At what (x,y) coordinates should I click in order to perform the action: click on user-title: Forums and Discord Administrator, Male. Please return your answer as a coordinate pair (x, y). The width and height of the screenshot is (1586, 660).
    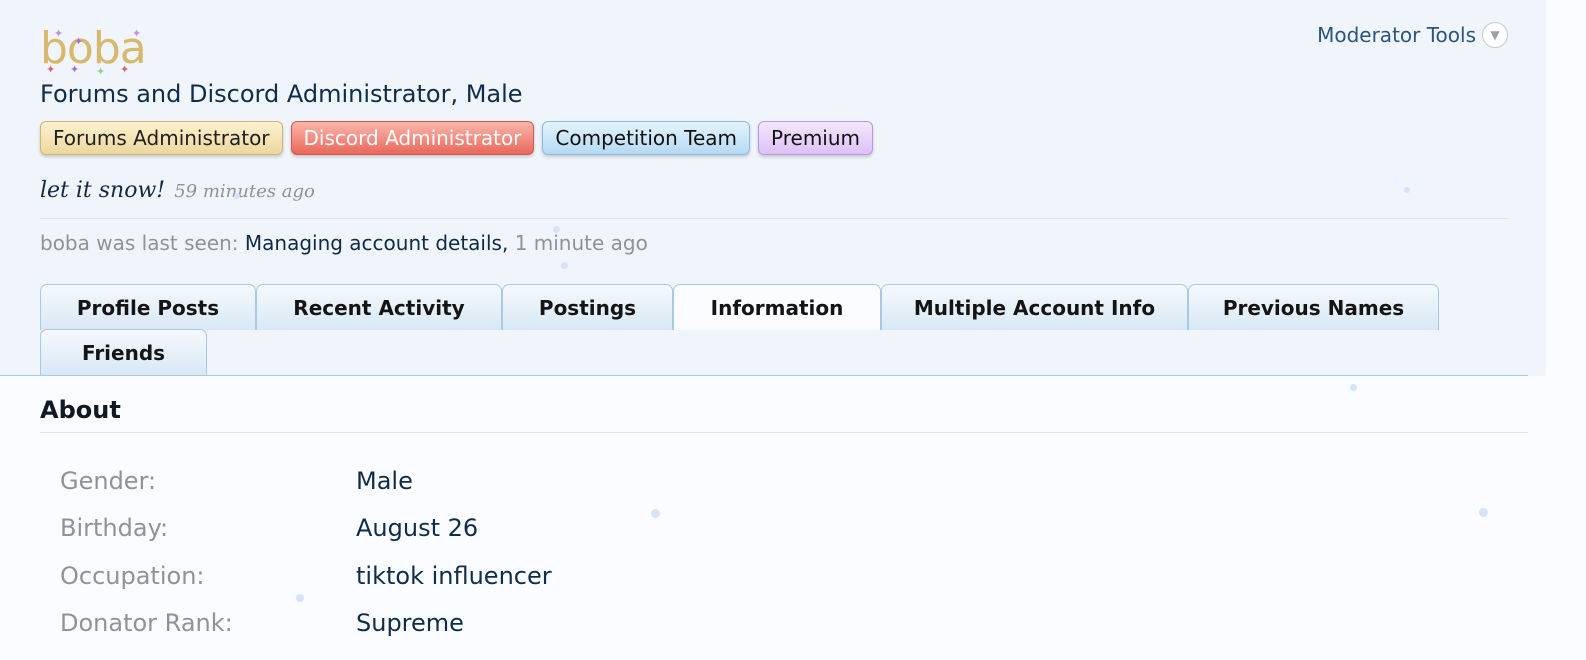
    Looking at the image, I should click on (281, 94).